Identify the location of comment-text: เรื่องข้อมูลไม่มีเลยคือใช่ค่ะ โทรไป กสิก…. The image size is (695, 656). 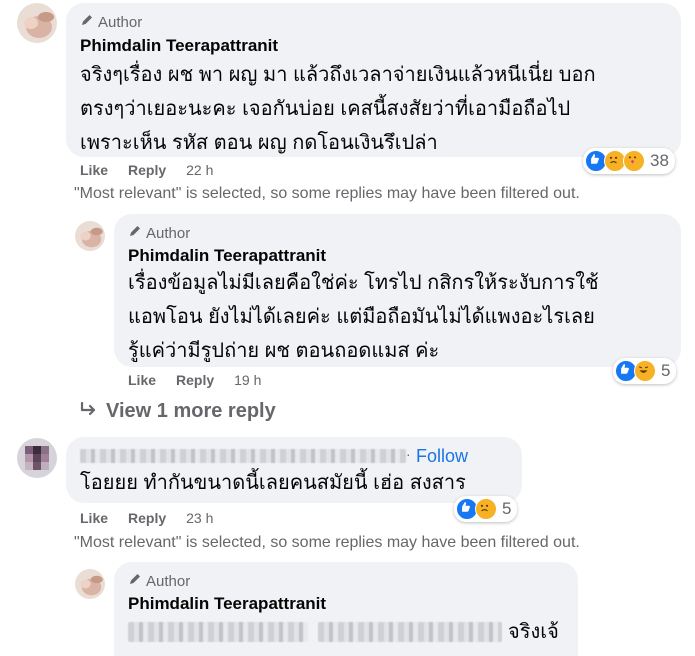
(363, 317).